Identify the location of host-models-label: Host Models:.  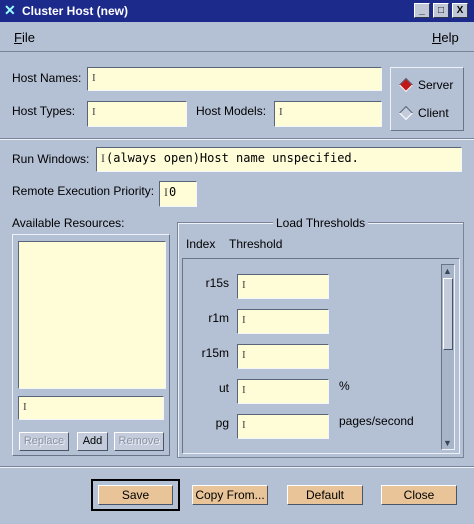
(231, 111).